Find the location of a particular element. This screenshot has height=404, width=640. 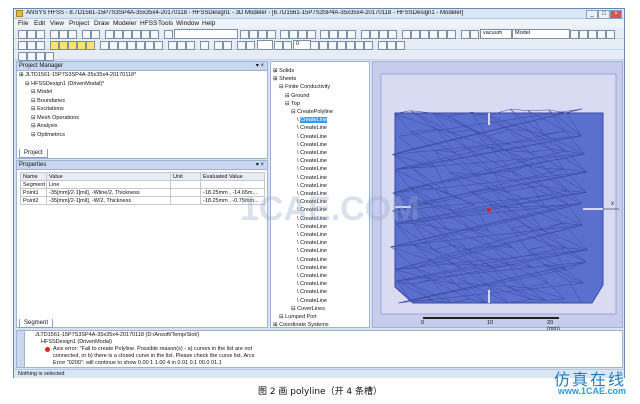

cut-icon is located at coordinates (54, 34).